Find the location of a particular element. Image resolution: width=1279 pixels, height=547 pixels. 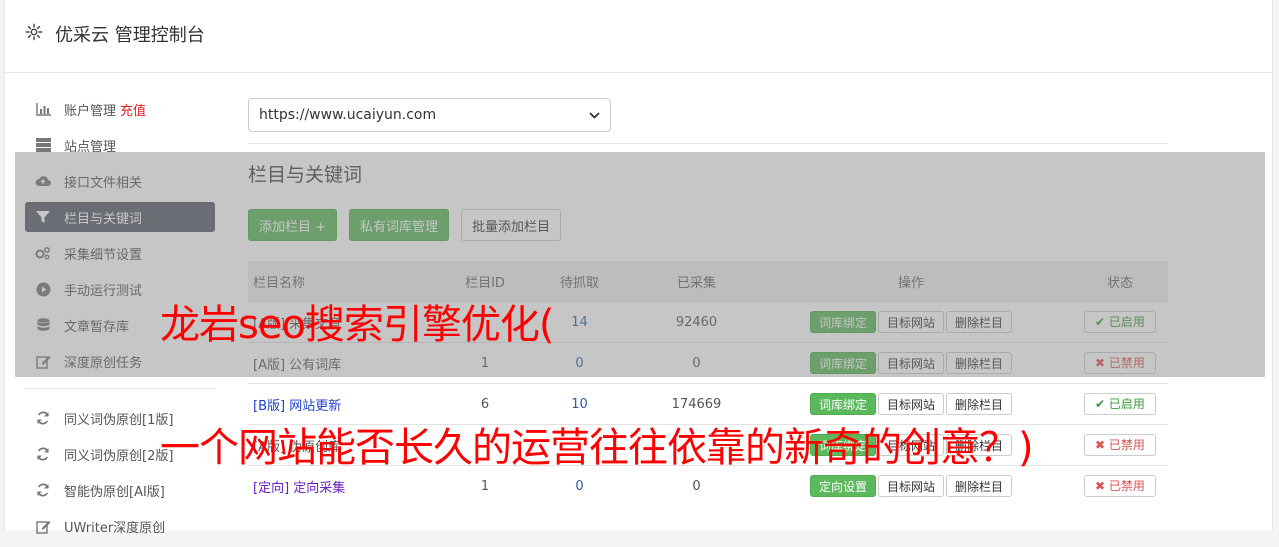

status-label: 已启用 is located at coordinates (1126, 404).